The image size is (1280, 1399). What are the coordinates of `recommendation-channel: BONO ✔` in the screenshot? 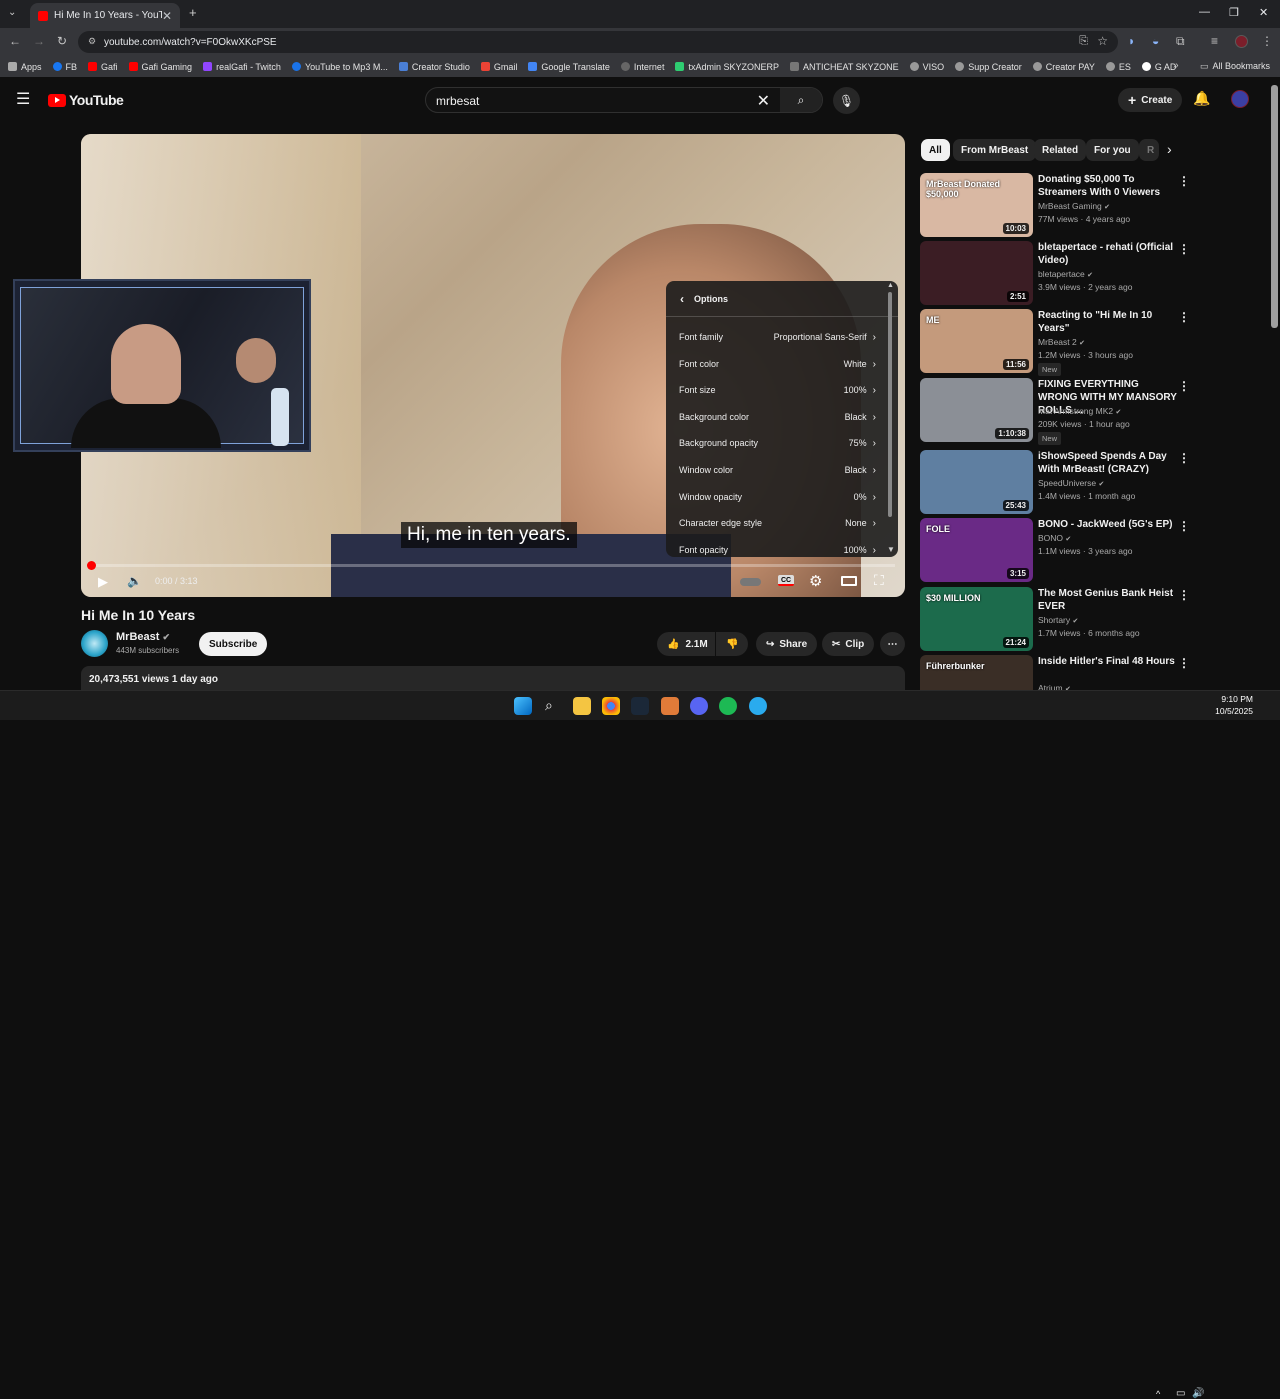 It's located at (1054, 538).